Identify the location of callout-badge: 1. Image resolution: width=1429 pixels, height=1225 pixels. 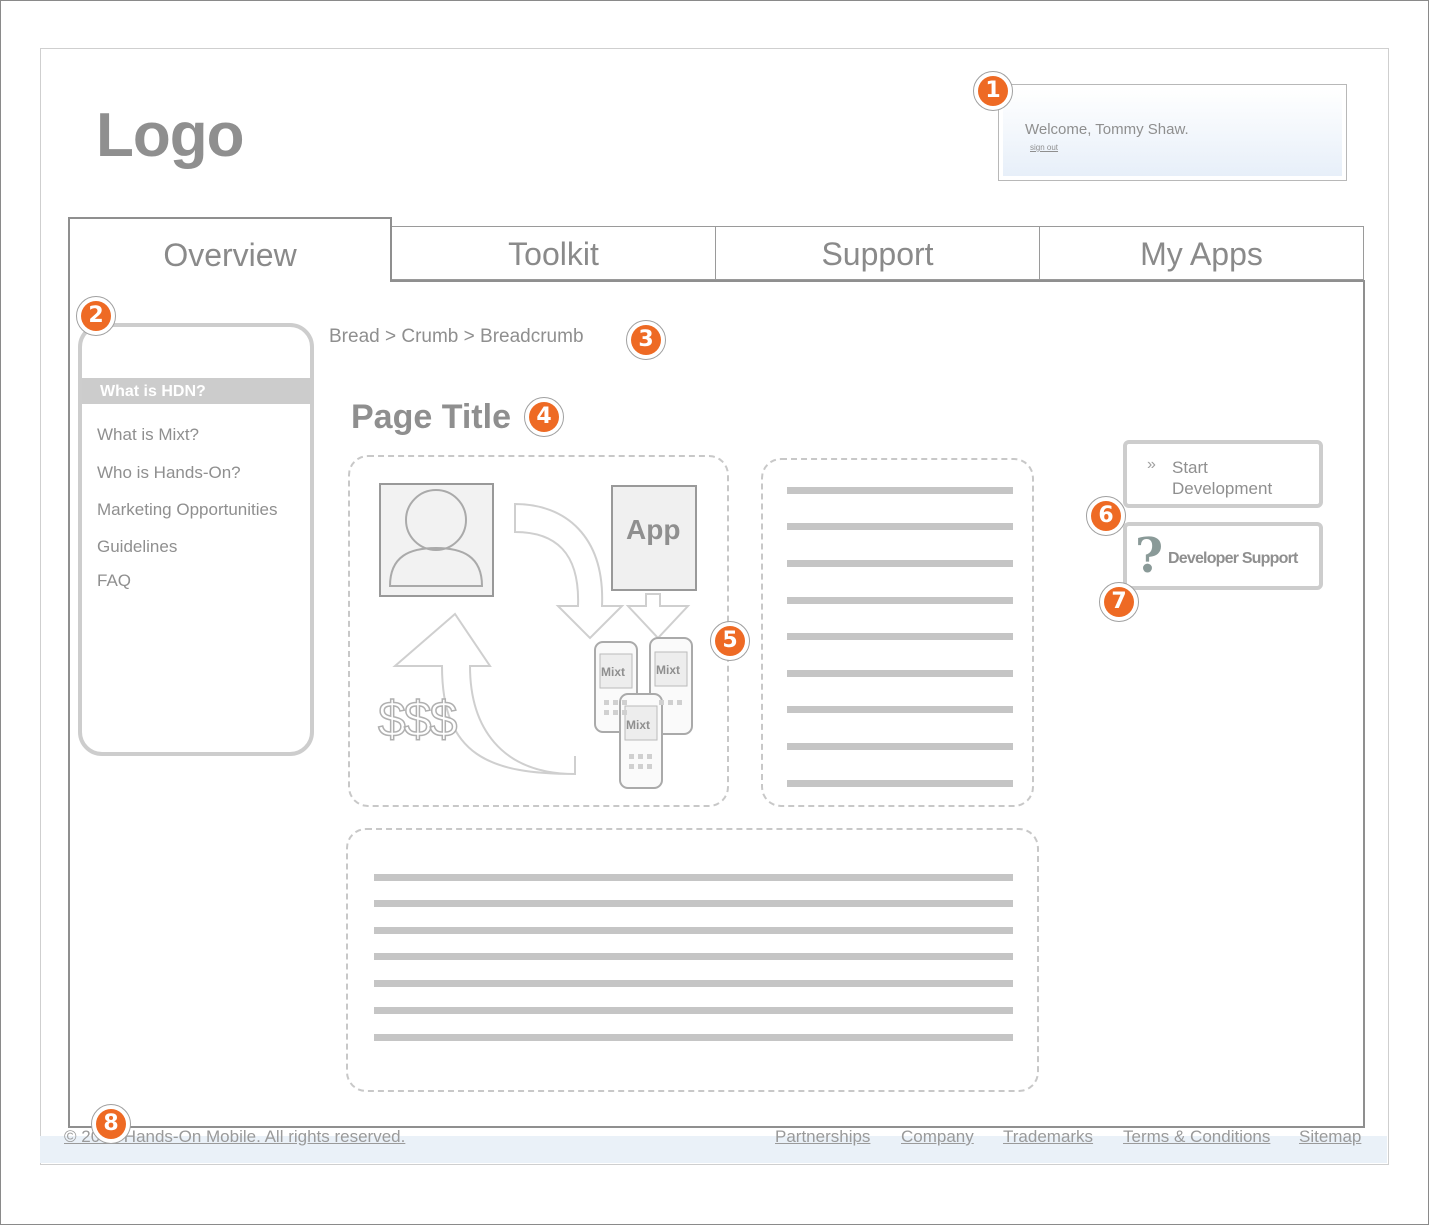
(993, 91).